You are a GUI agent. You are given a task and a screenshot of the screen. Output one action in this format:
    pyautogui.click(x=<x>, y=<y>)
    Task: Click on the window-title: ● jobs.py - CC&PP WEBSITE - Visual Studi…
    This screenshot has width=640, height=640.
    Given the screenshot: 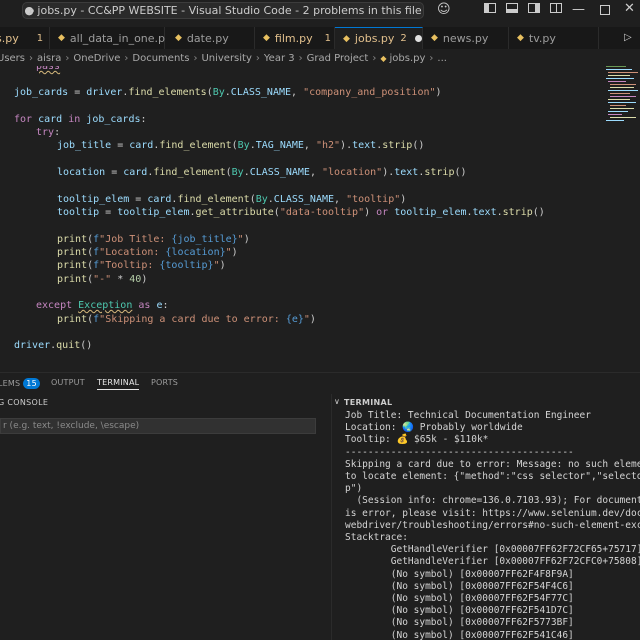 What is the action you would take?
    pyautogui.click(x=223, y=10)
    